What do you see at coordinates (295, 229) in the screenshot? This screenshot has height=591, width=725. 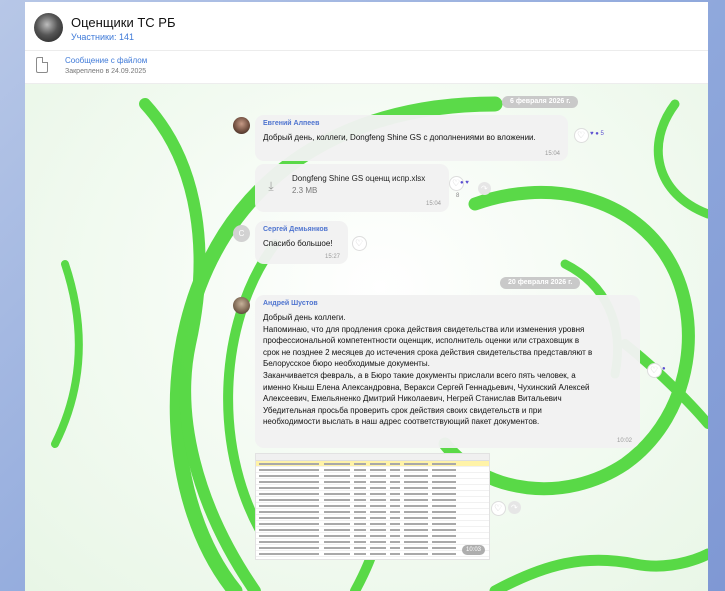 I see `sender-name: Сергей Демьянков` at bounding box center [295, 229].